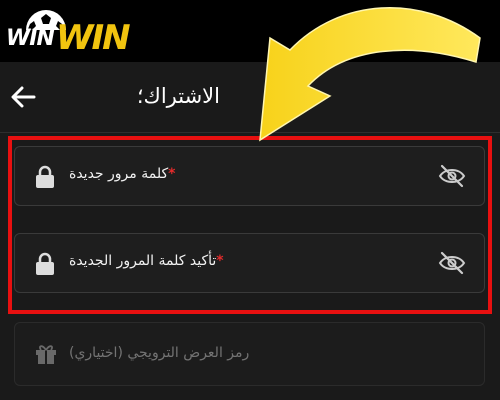  Describe the element at coordinates (30, 38) in the screenshot. I see `logo-text-win-white: WIN` at that location.